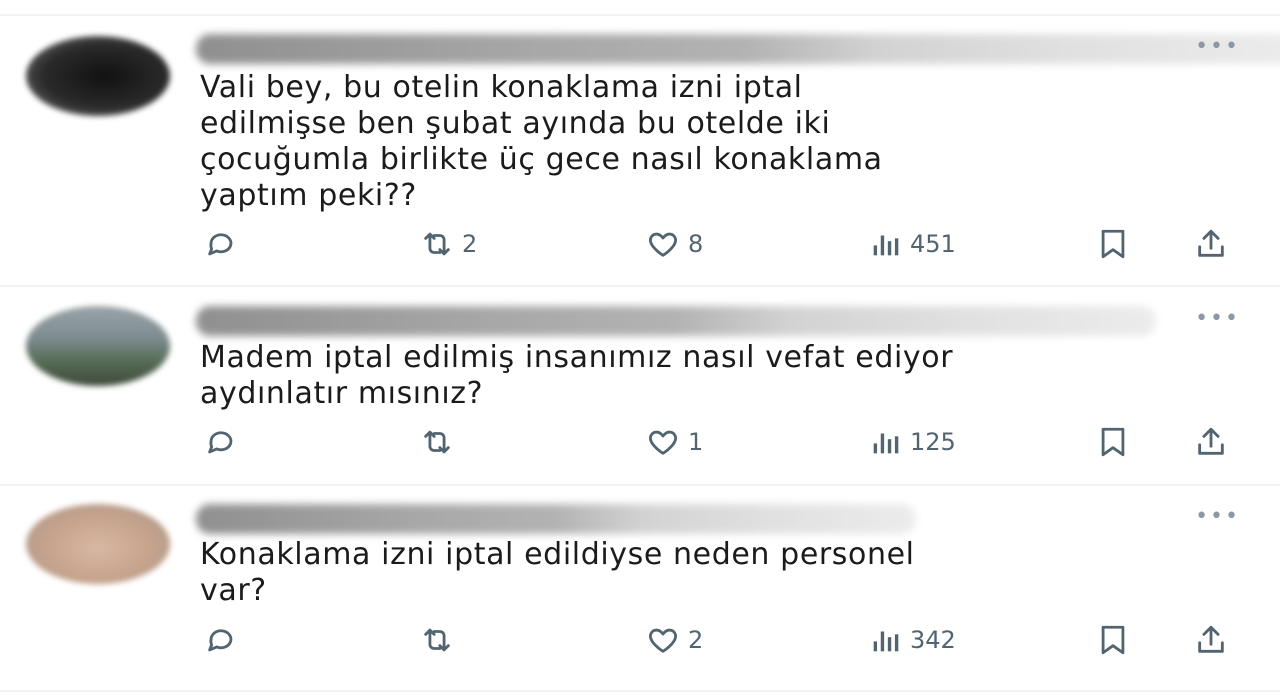 Image resolution: width=1280 pixels, height=700 pixels. I want to click on retweet-count: 2, so click(470, 244).